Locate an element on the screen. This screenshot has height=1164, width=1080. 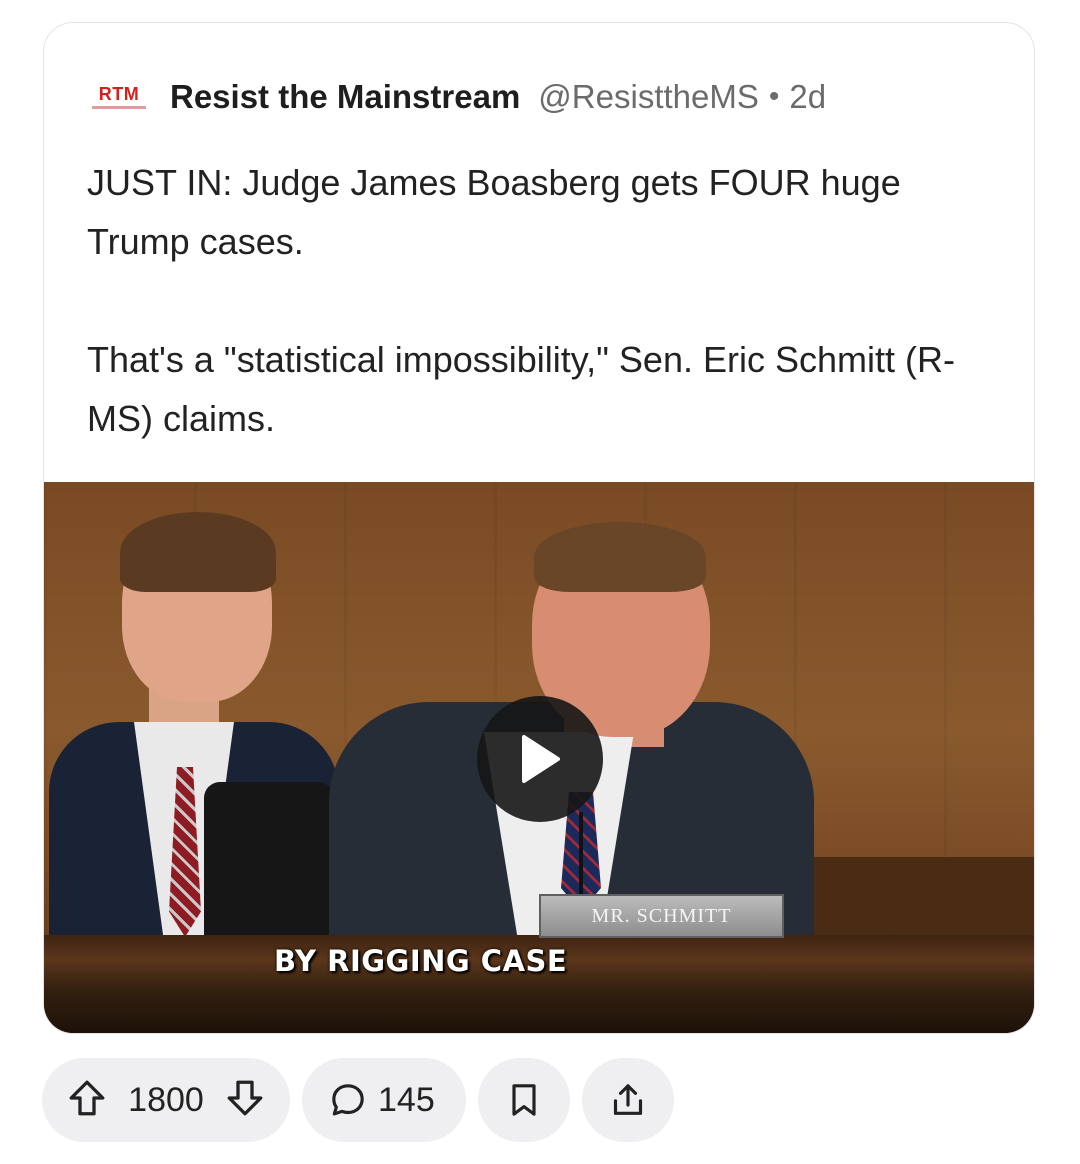
action-bar: 1800 145 is located at coordinates (358, 1100).